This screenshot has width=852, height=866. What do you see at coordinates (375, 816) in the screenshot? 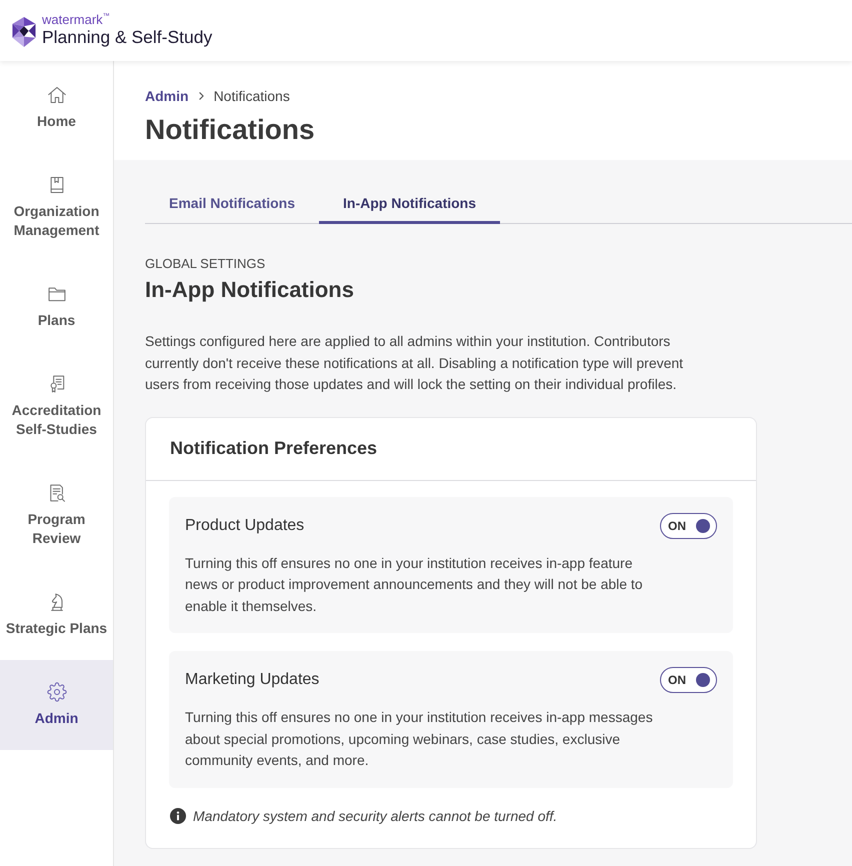
I see `info-note: Mandatory system and security alerts cannot be turned off.` at bounding box center [375, 816].